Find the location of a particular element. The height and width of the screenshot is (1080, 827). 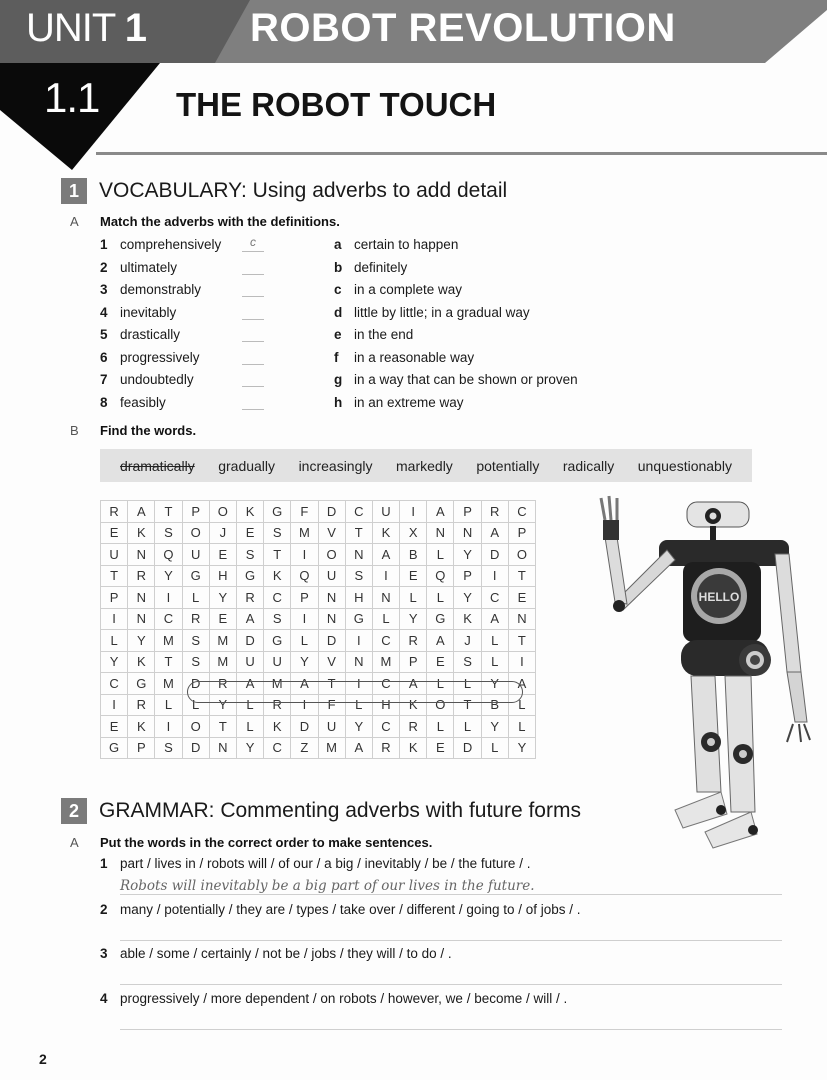

grid-cell: Z is located at coordinates (304, 747).